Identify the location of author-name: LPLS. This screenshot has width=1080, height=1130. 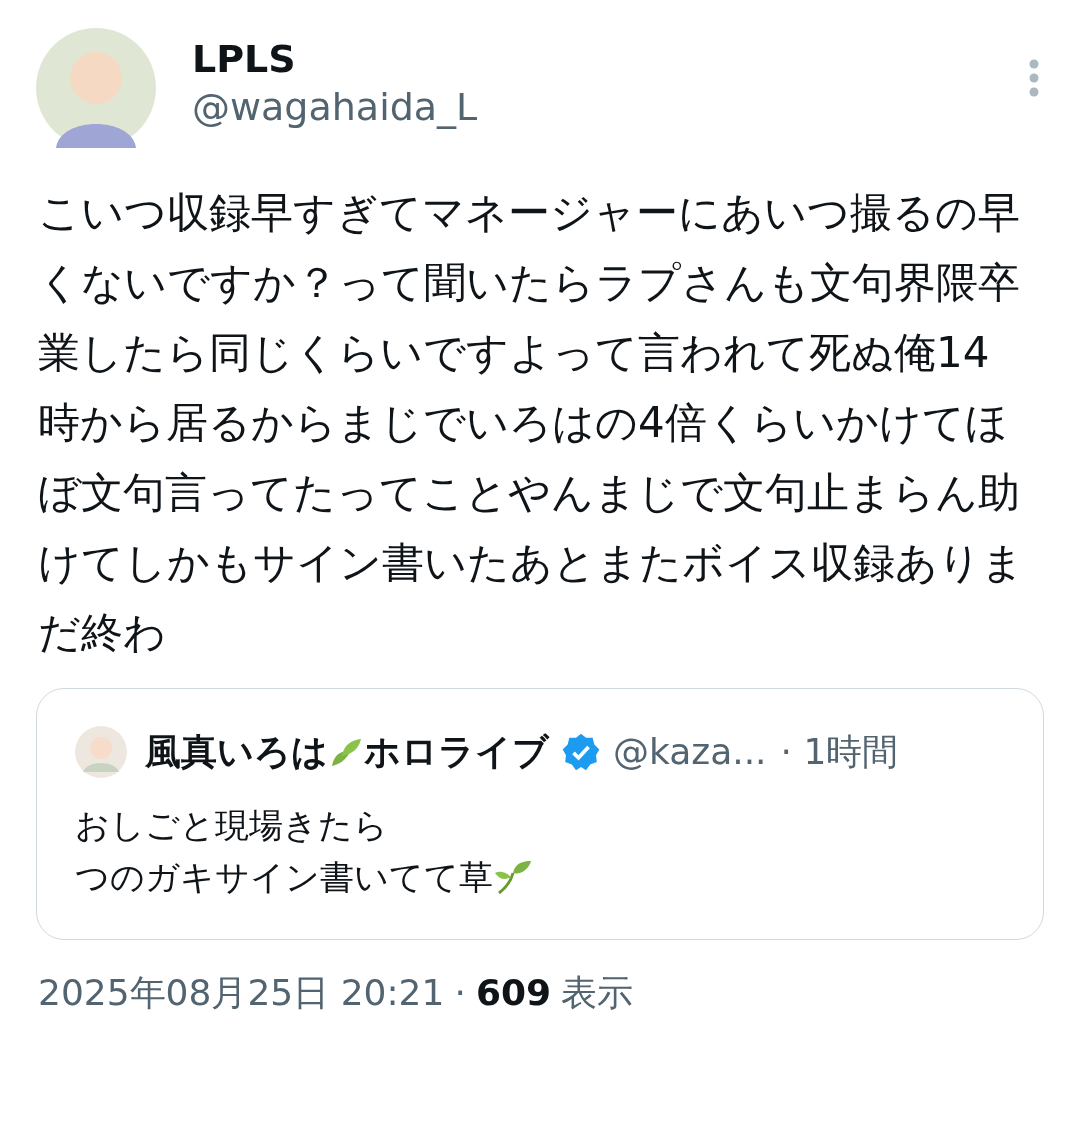
(244, 59).